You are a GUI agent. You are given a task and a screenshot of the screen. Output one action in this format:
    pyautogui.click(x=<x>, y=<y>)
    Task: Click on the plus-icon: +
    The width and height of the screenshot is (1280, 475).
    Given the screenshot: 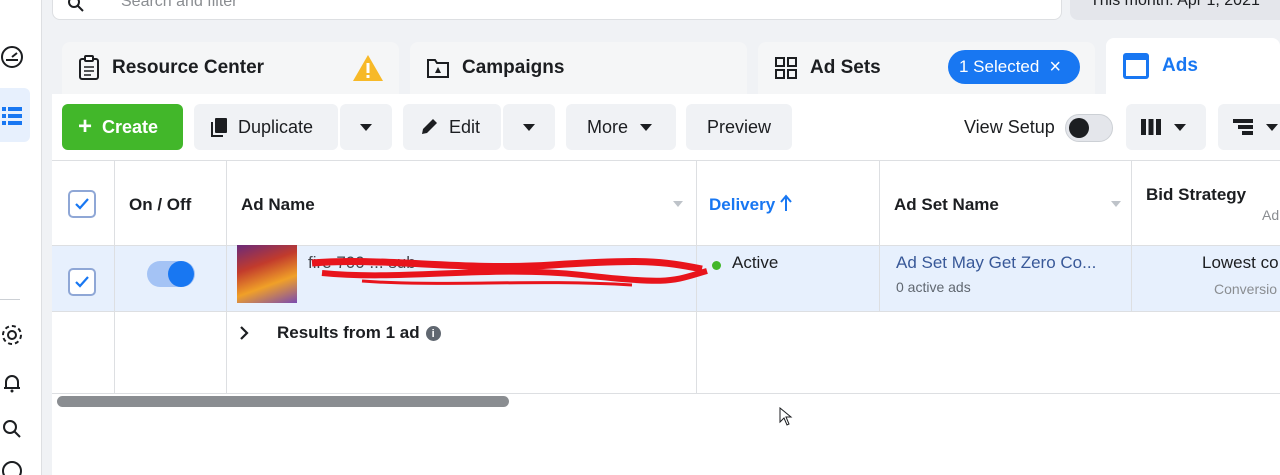 What is the action you would take?
    pyautogui.click(x=85, y=126)
    